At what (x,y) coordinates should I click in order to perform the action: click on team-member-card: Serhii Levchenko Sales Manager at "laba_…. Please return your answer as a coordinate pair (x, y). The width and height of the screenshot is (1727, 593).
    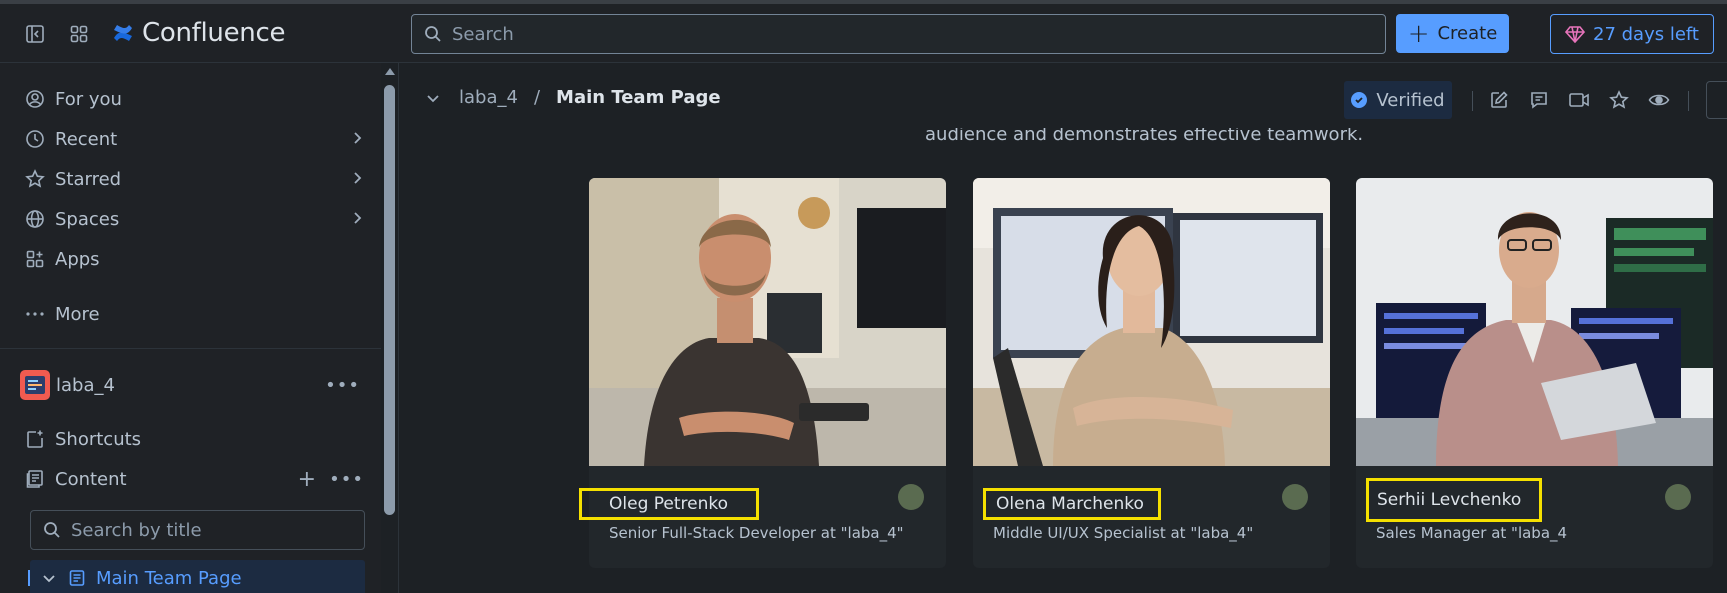
    Looking at the image, I should click on (1534, 373).